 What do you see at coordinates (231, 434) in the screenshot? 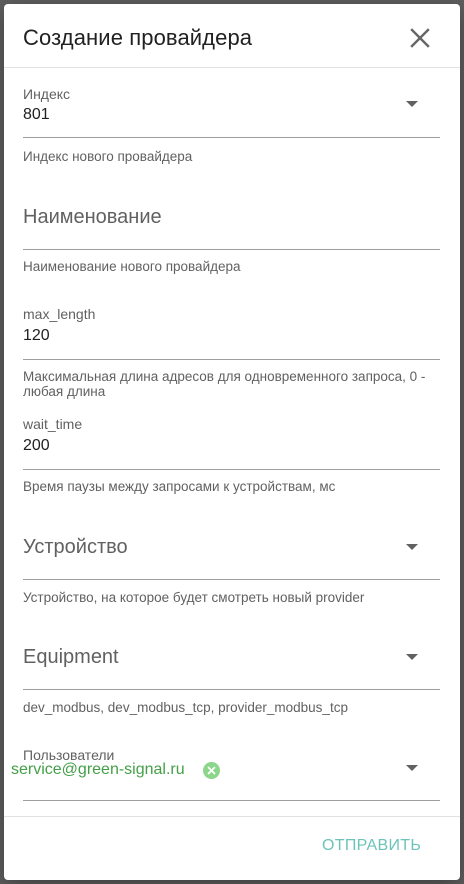
I see `wait-time-input: wait_time 200` at bounding box center [231, 434].